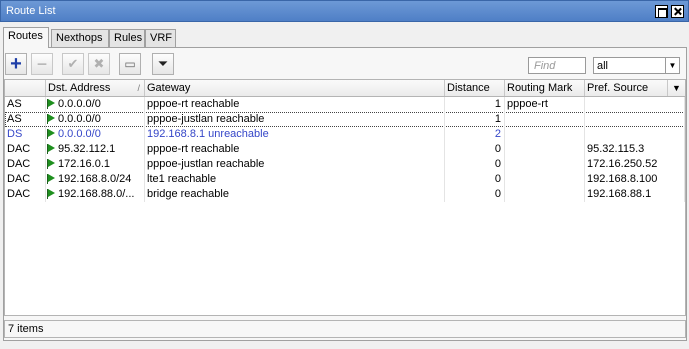 Image resolution: width=689 pixels, height=349 pixels. Describe the element at coordinates (79, 88) in the screenshot. I see `col-dst-address-label: Dst. Address` at that location.